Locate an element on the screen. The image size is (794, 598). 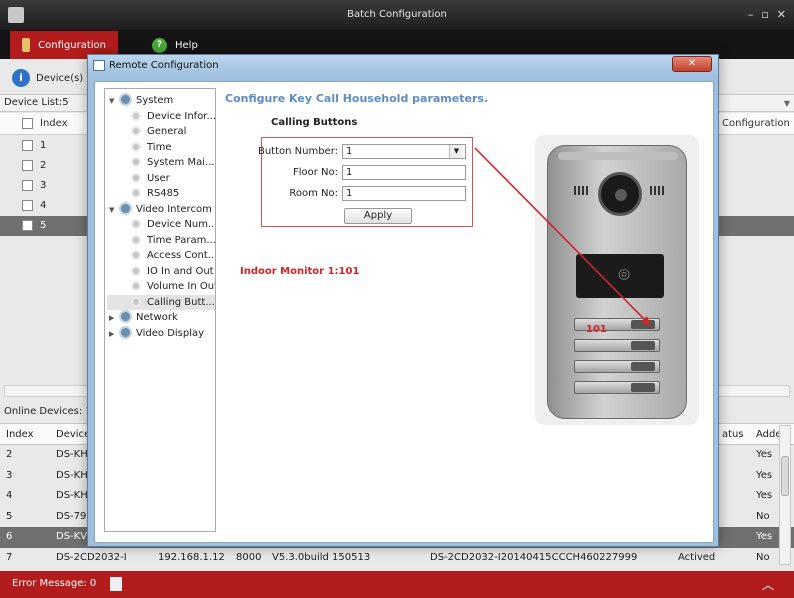
cell-ip: 192.168.1.12 is located at coordinates (191, 557).